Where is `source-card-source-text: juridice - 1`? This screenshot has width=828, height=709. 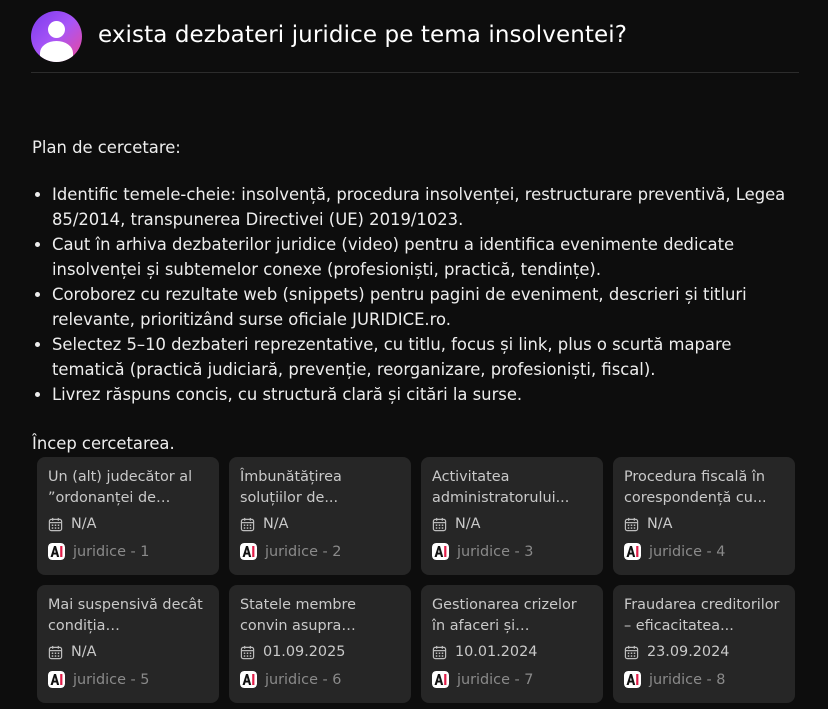 source-card-source-text: juridice - 1 is located at coordinates (111, 551).